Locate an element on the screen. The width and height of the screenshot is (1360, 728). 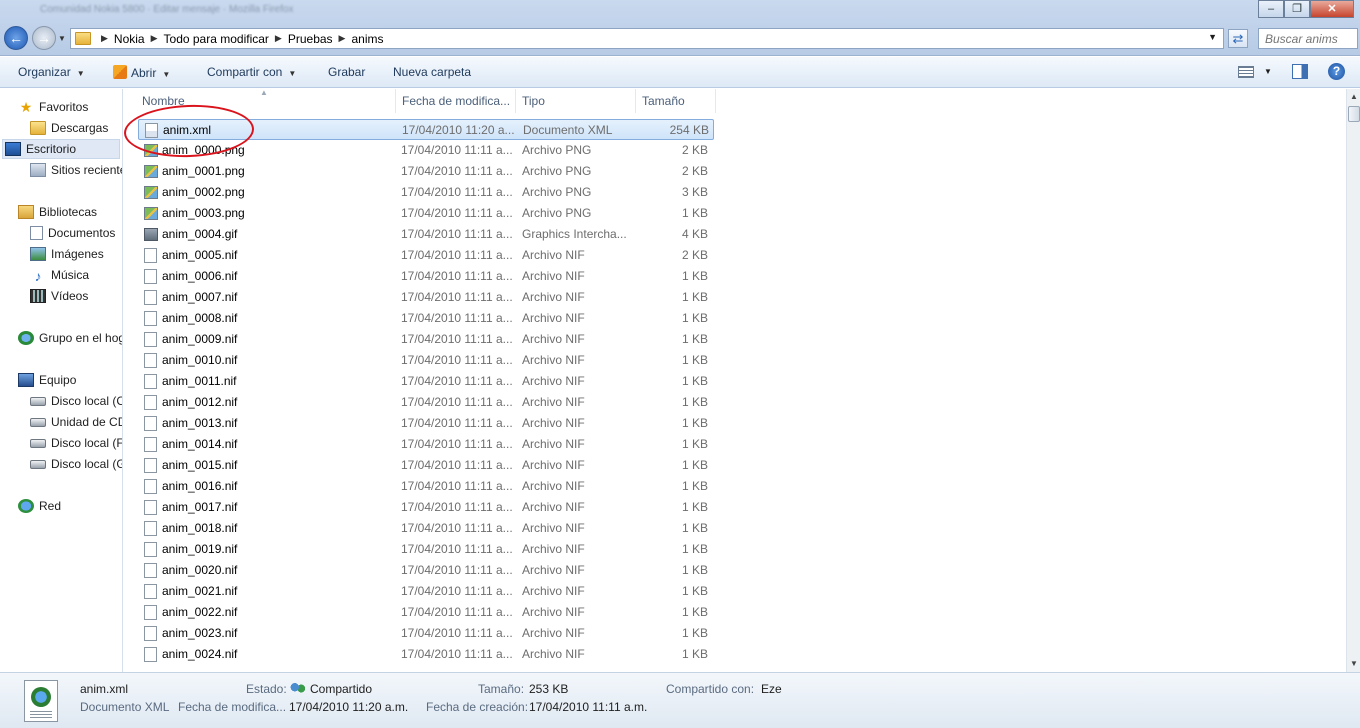
back-button: ← is located at coordinates (16, 38).